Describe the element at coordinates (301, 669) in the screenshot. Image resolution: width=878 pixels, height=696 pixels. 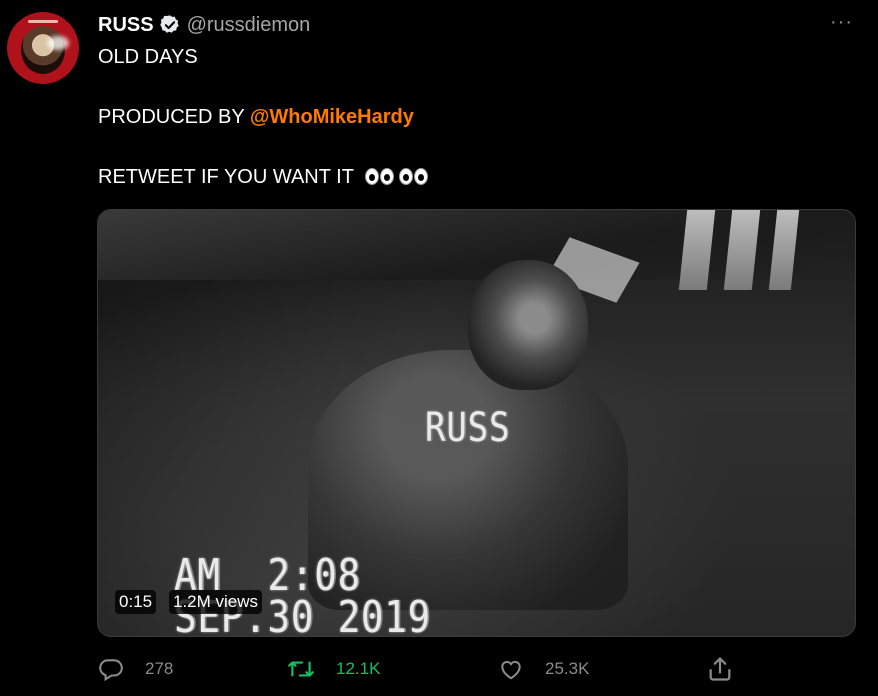
I see `retweet-icon` at that location.